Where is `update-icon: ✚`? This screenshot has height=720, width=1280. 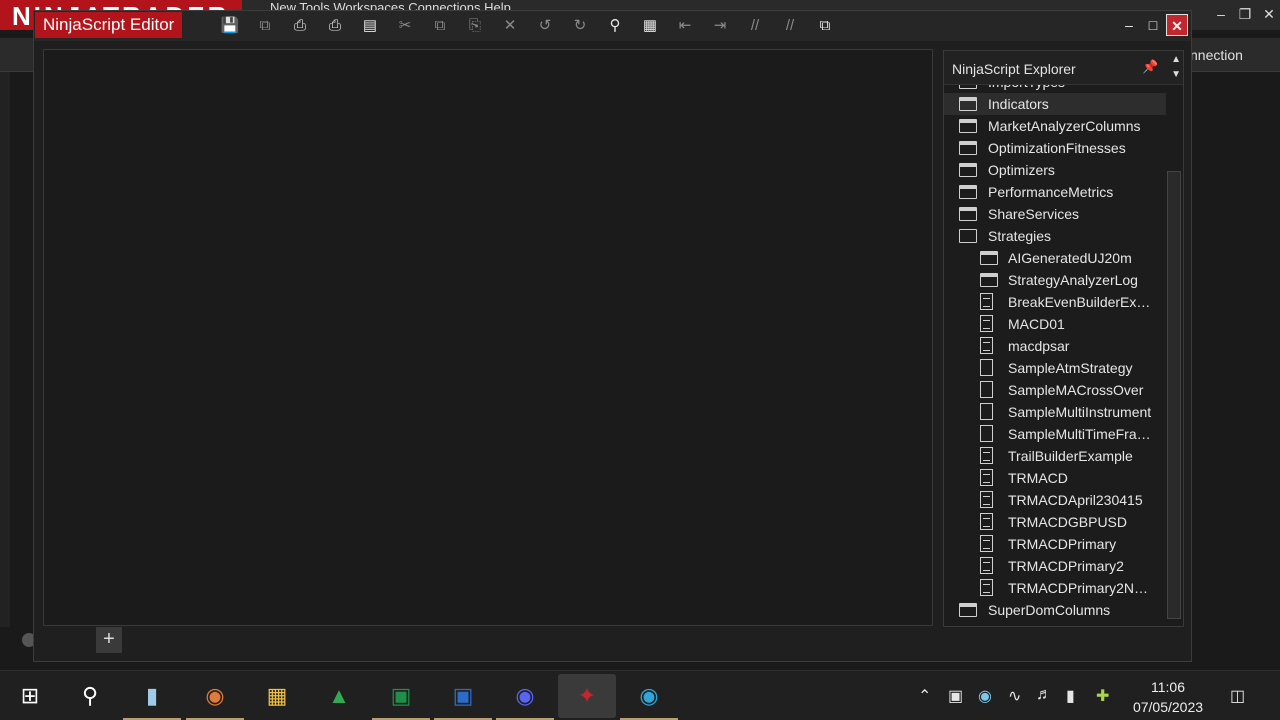 update-icon: ✚ is located at coordinates (1102, 696).